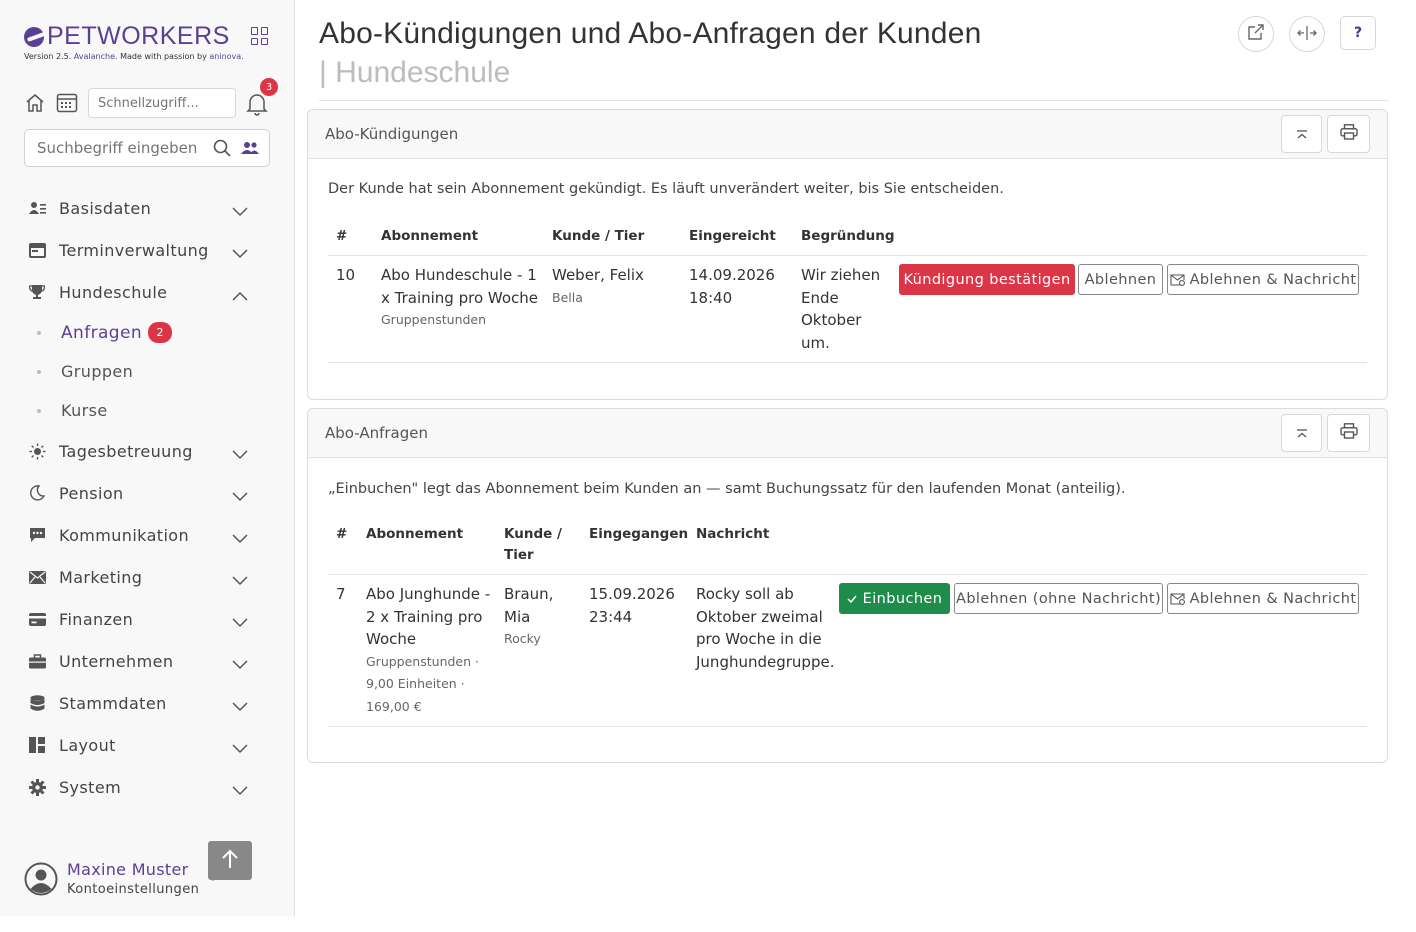 The height and width of the screenshot is (932, 1416). I want to click on requests-card-title: Abo-Anfragen, so click(376, 433).